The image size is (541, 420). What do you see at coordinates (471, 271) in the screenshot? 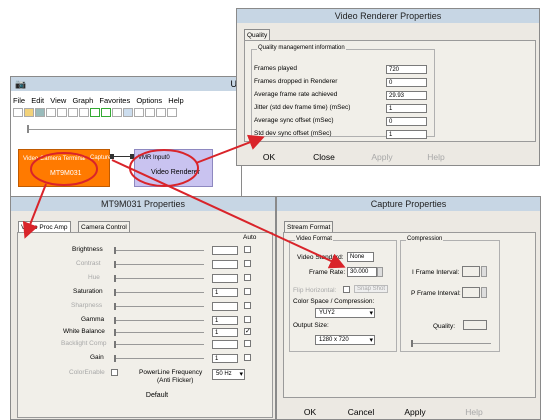
I see `cap-iframe-input` at bounding box center [471, 271].